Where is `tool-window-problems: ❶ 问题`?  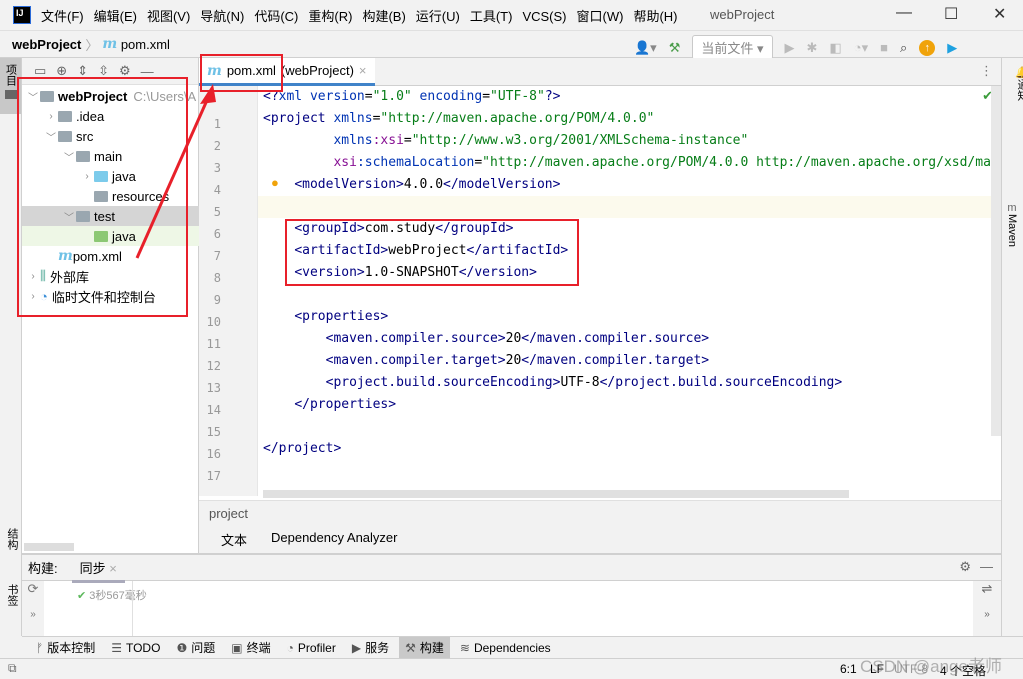 tool-window-problems: ❶ 问题 is located at coordinates (195, 648).